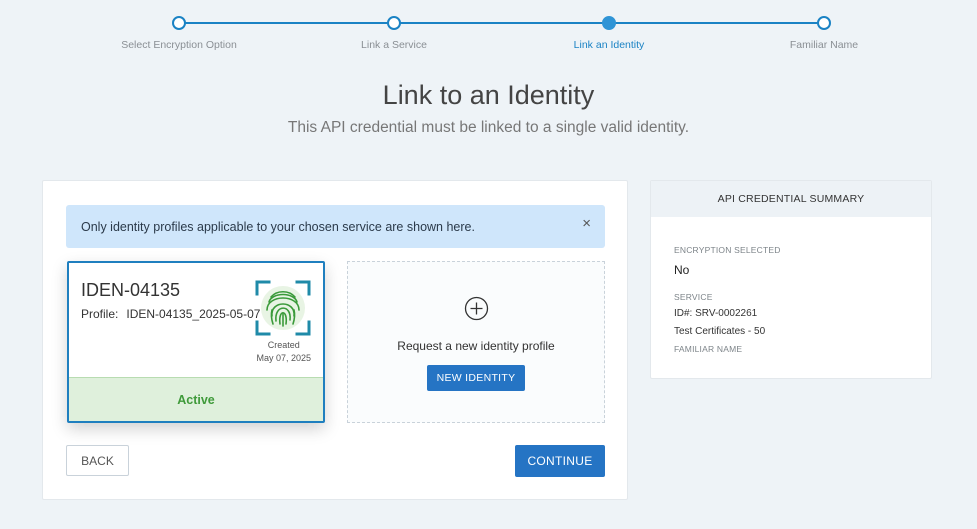 This screenshot has width=977, height=529. What do you see at coordinates (193, 314) in the screenshot?
I see `profile-value: IDEN-04135_2025-05-07` at bounding box center [193, 314].